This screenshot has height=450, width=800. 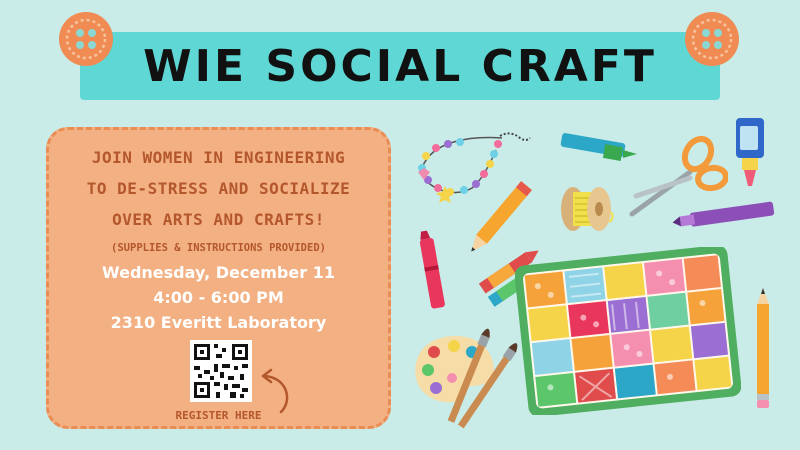 I want to click on intro-line: TO DE-STRESS AND SOCIALIZE, so click(x=218, y=188).